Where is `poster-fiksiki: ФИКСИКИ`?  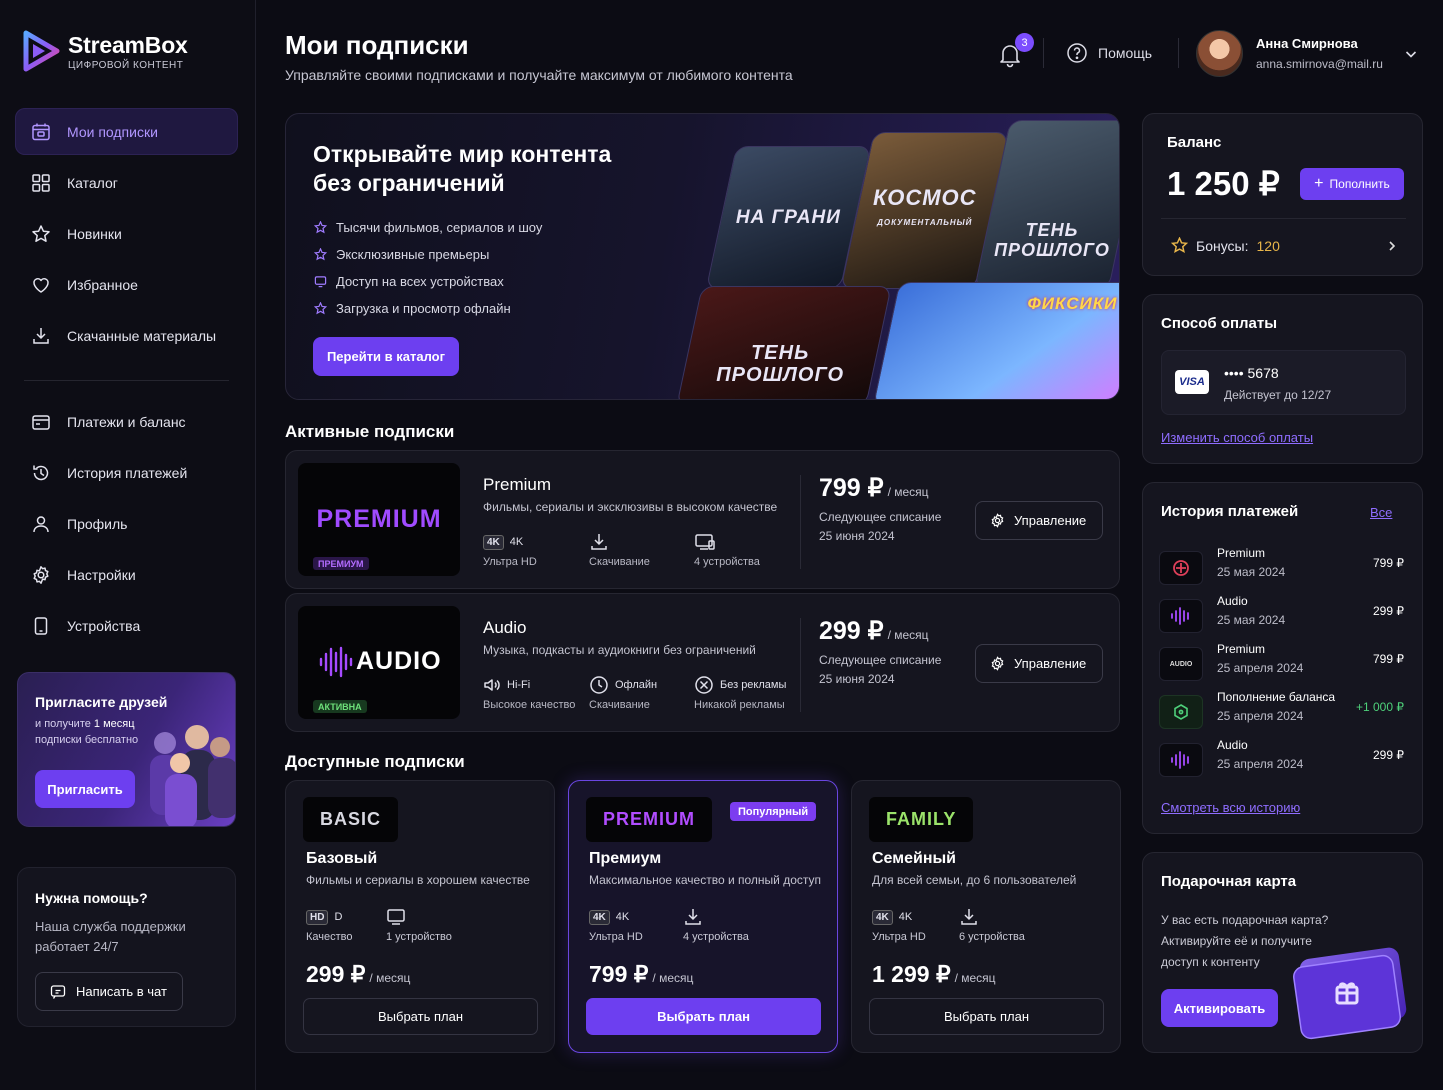
poster-fiksiki: ФИКСИКИ is located at coordinates (995, 340).